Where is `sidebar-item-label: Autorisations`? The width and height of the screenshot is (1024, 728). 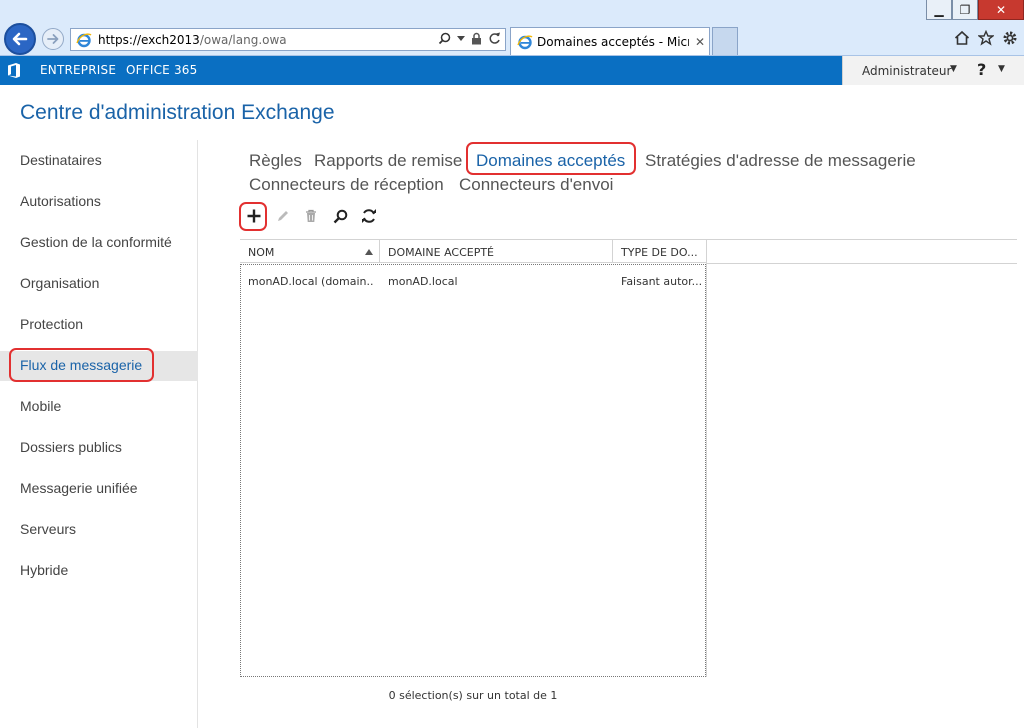
sidebar-item-label: Autorisations is located at coordinates (60, 201).